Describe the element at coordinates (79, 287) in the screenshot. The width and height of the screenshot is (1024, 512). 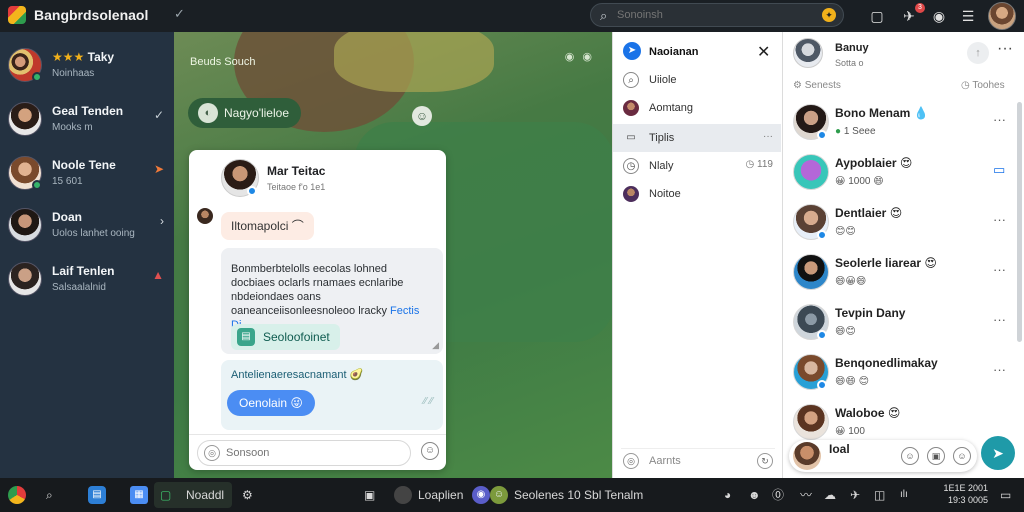
I see `conversation-preview: Salsaalalnid` at that location.